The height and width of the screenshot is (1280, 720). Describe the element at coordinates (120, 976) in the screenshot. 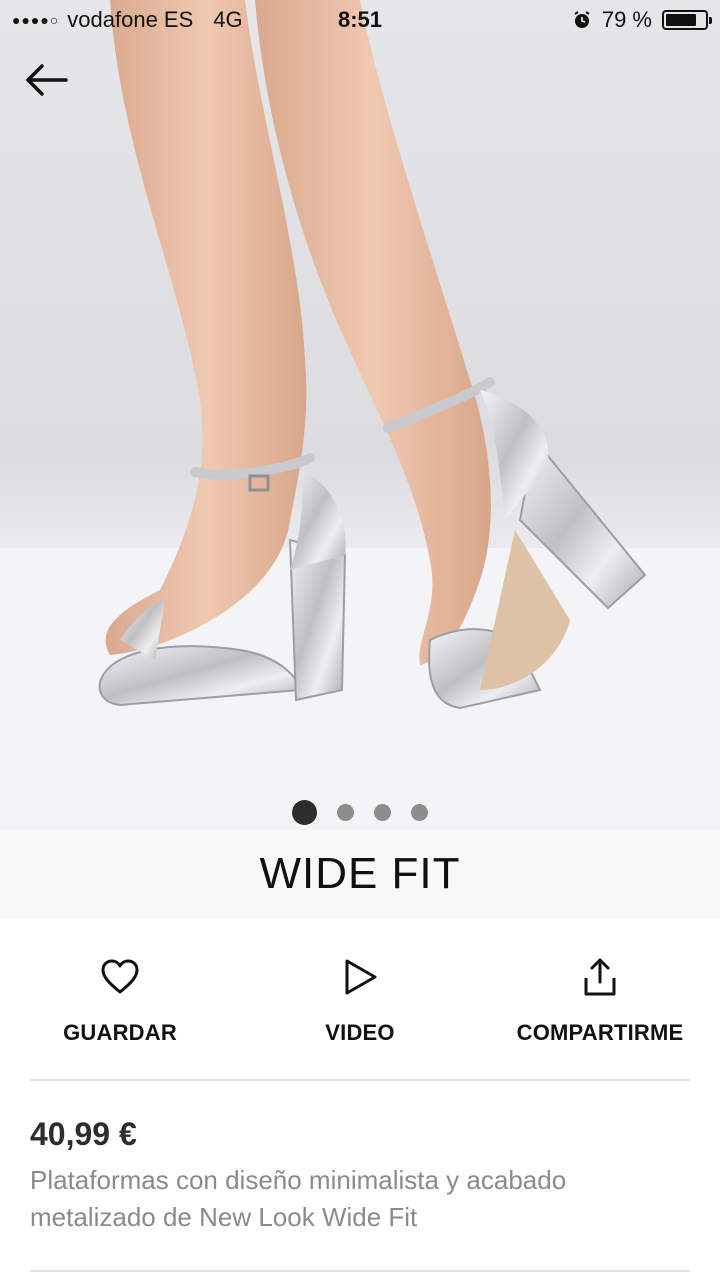

I see `heart-icon` at that location.